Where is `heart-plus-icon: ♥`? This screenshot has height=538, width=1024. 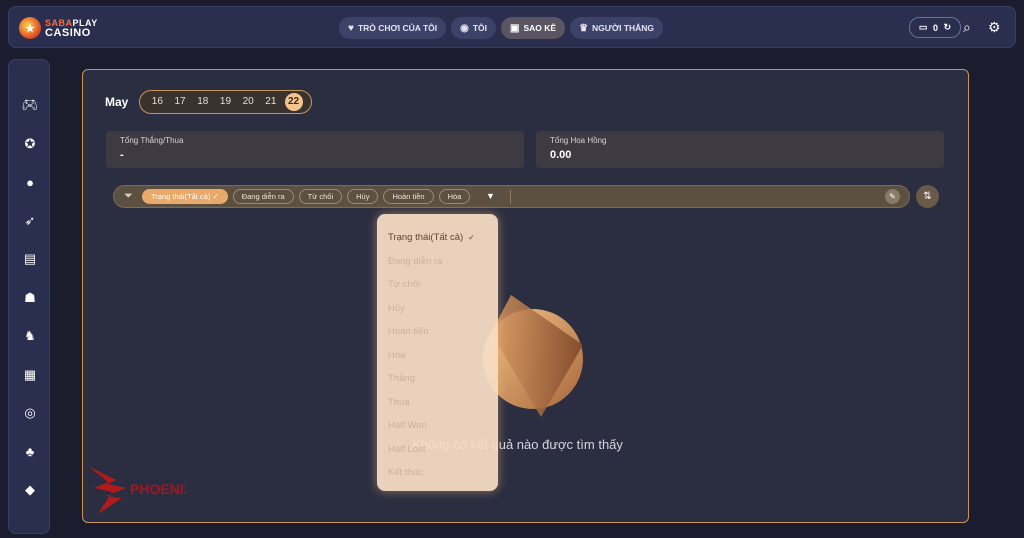
heart-plus-icon: ♥ is located at coordinates (351, 28).